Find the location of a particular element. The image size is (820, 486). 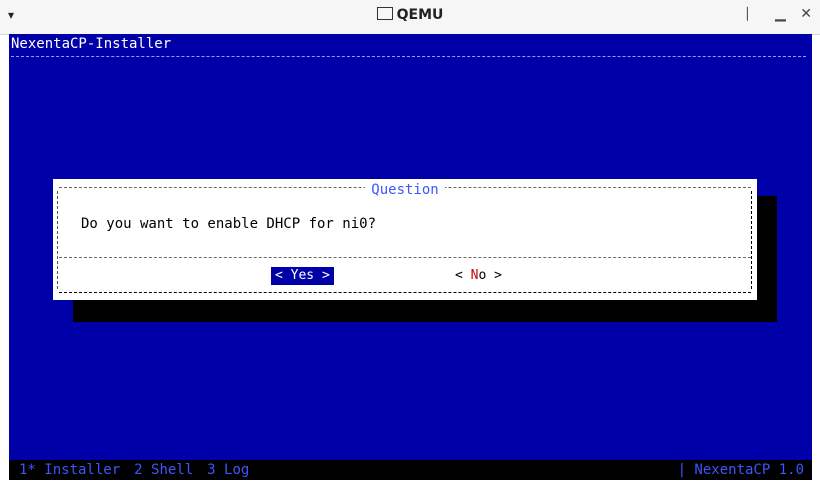

window-title-text: QEMU is located at coordinates (420, 15).